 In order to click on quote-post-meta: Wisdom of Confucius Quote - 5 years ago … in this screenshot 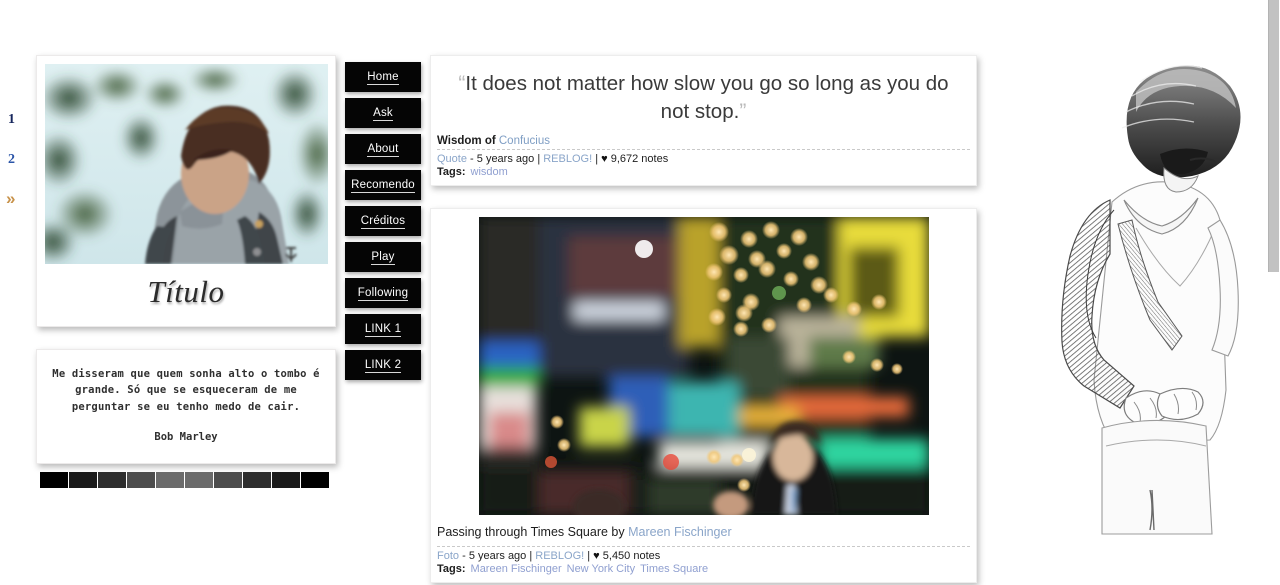, I will do `click(703, 158)`.